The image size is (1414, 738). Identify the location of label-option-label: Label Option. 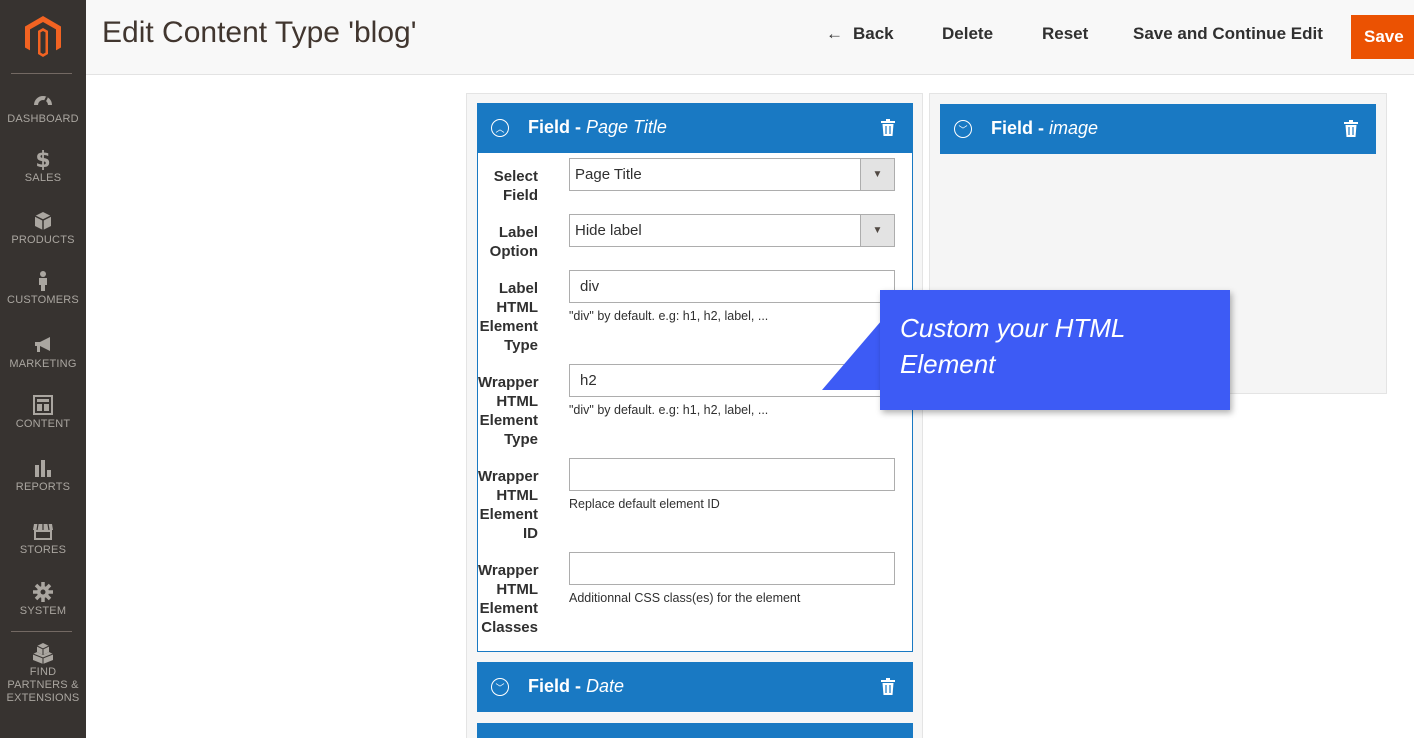
(513, 242).